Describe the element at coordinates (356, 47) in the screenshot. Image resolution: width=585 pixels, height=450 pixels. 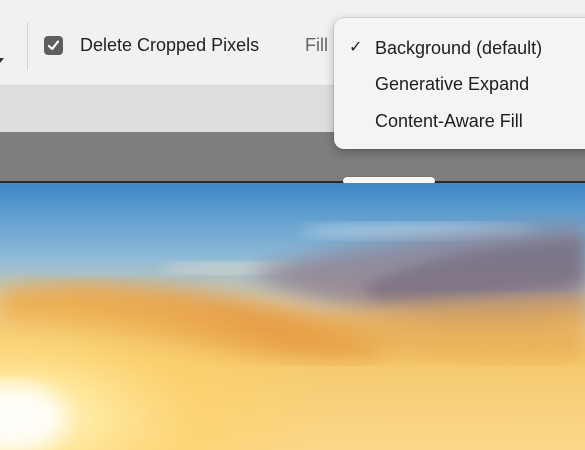
I see `check-icon: ✓` at that location.